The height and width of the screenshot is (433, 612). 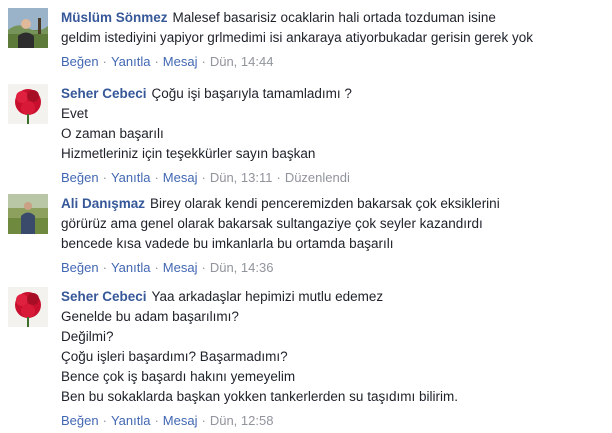 I want to click on timestamp: Dün, 14:44, so click(x=242, y=61).